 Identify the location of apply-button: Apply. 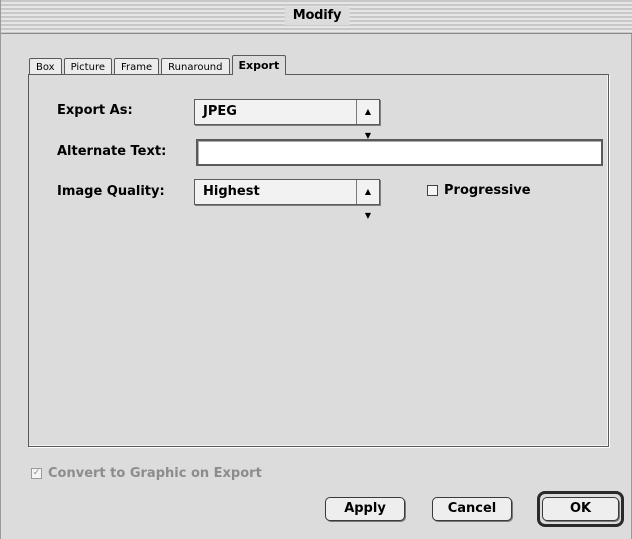
(365, 509).